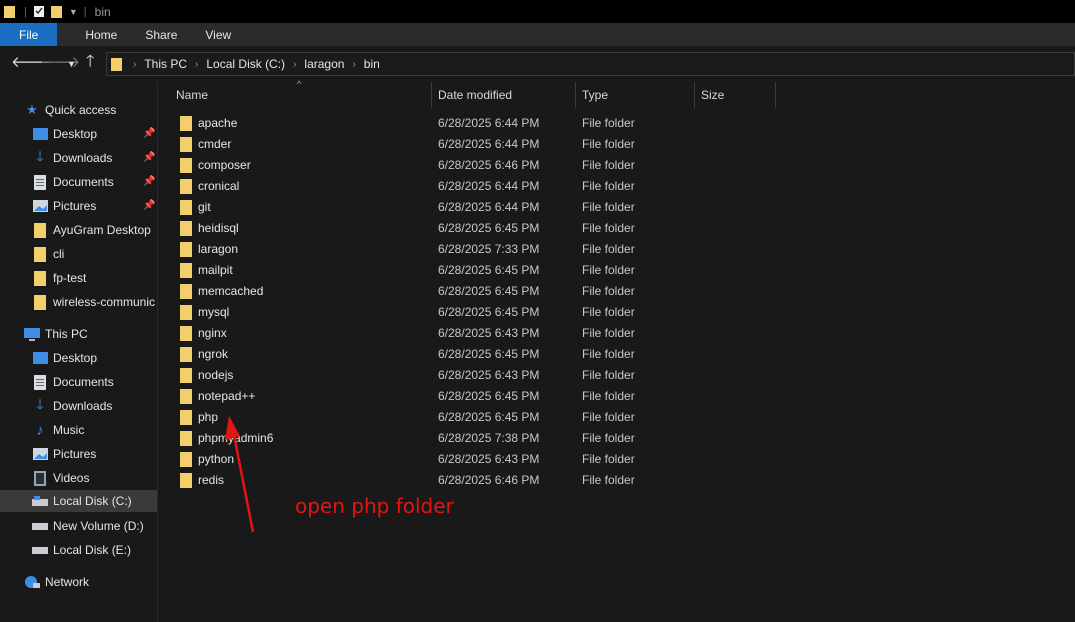  What do you see at coordinates (40, 550) in the screenshot?
I see `drive-icon` at bounding box center [40, 550].